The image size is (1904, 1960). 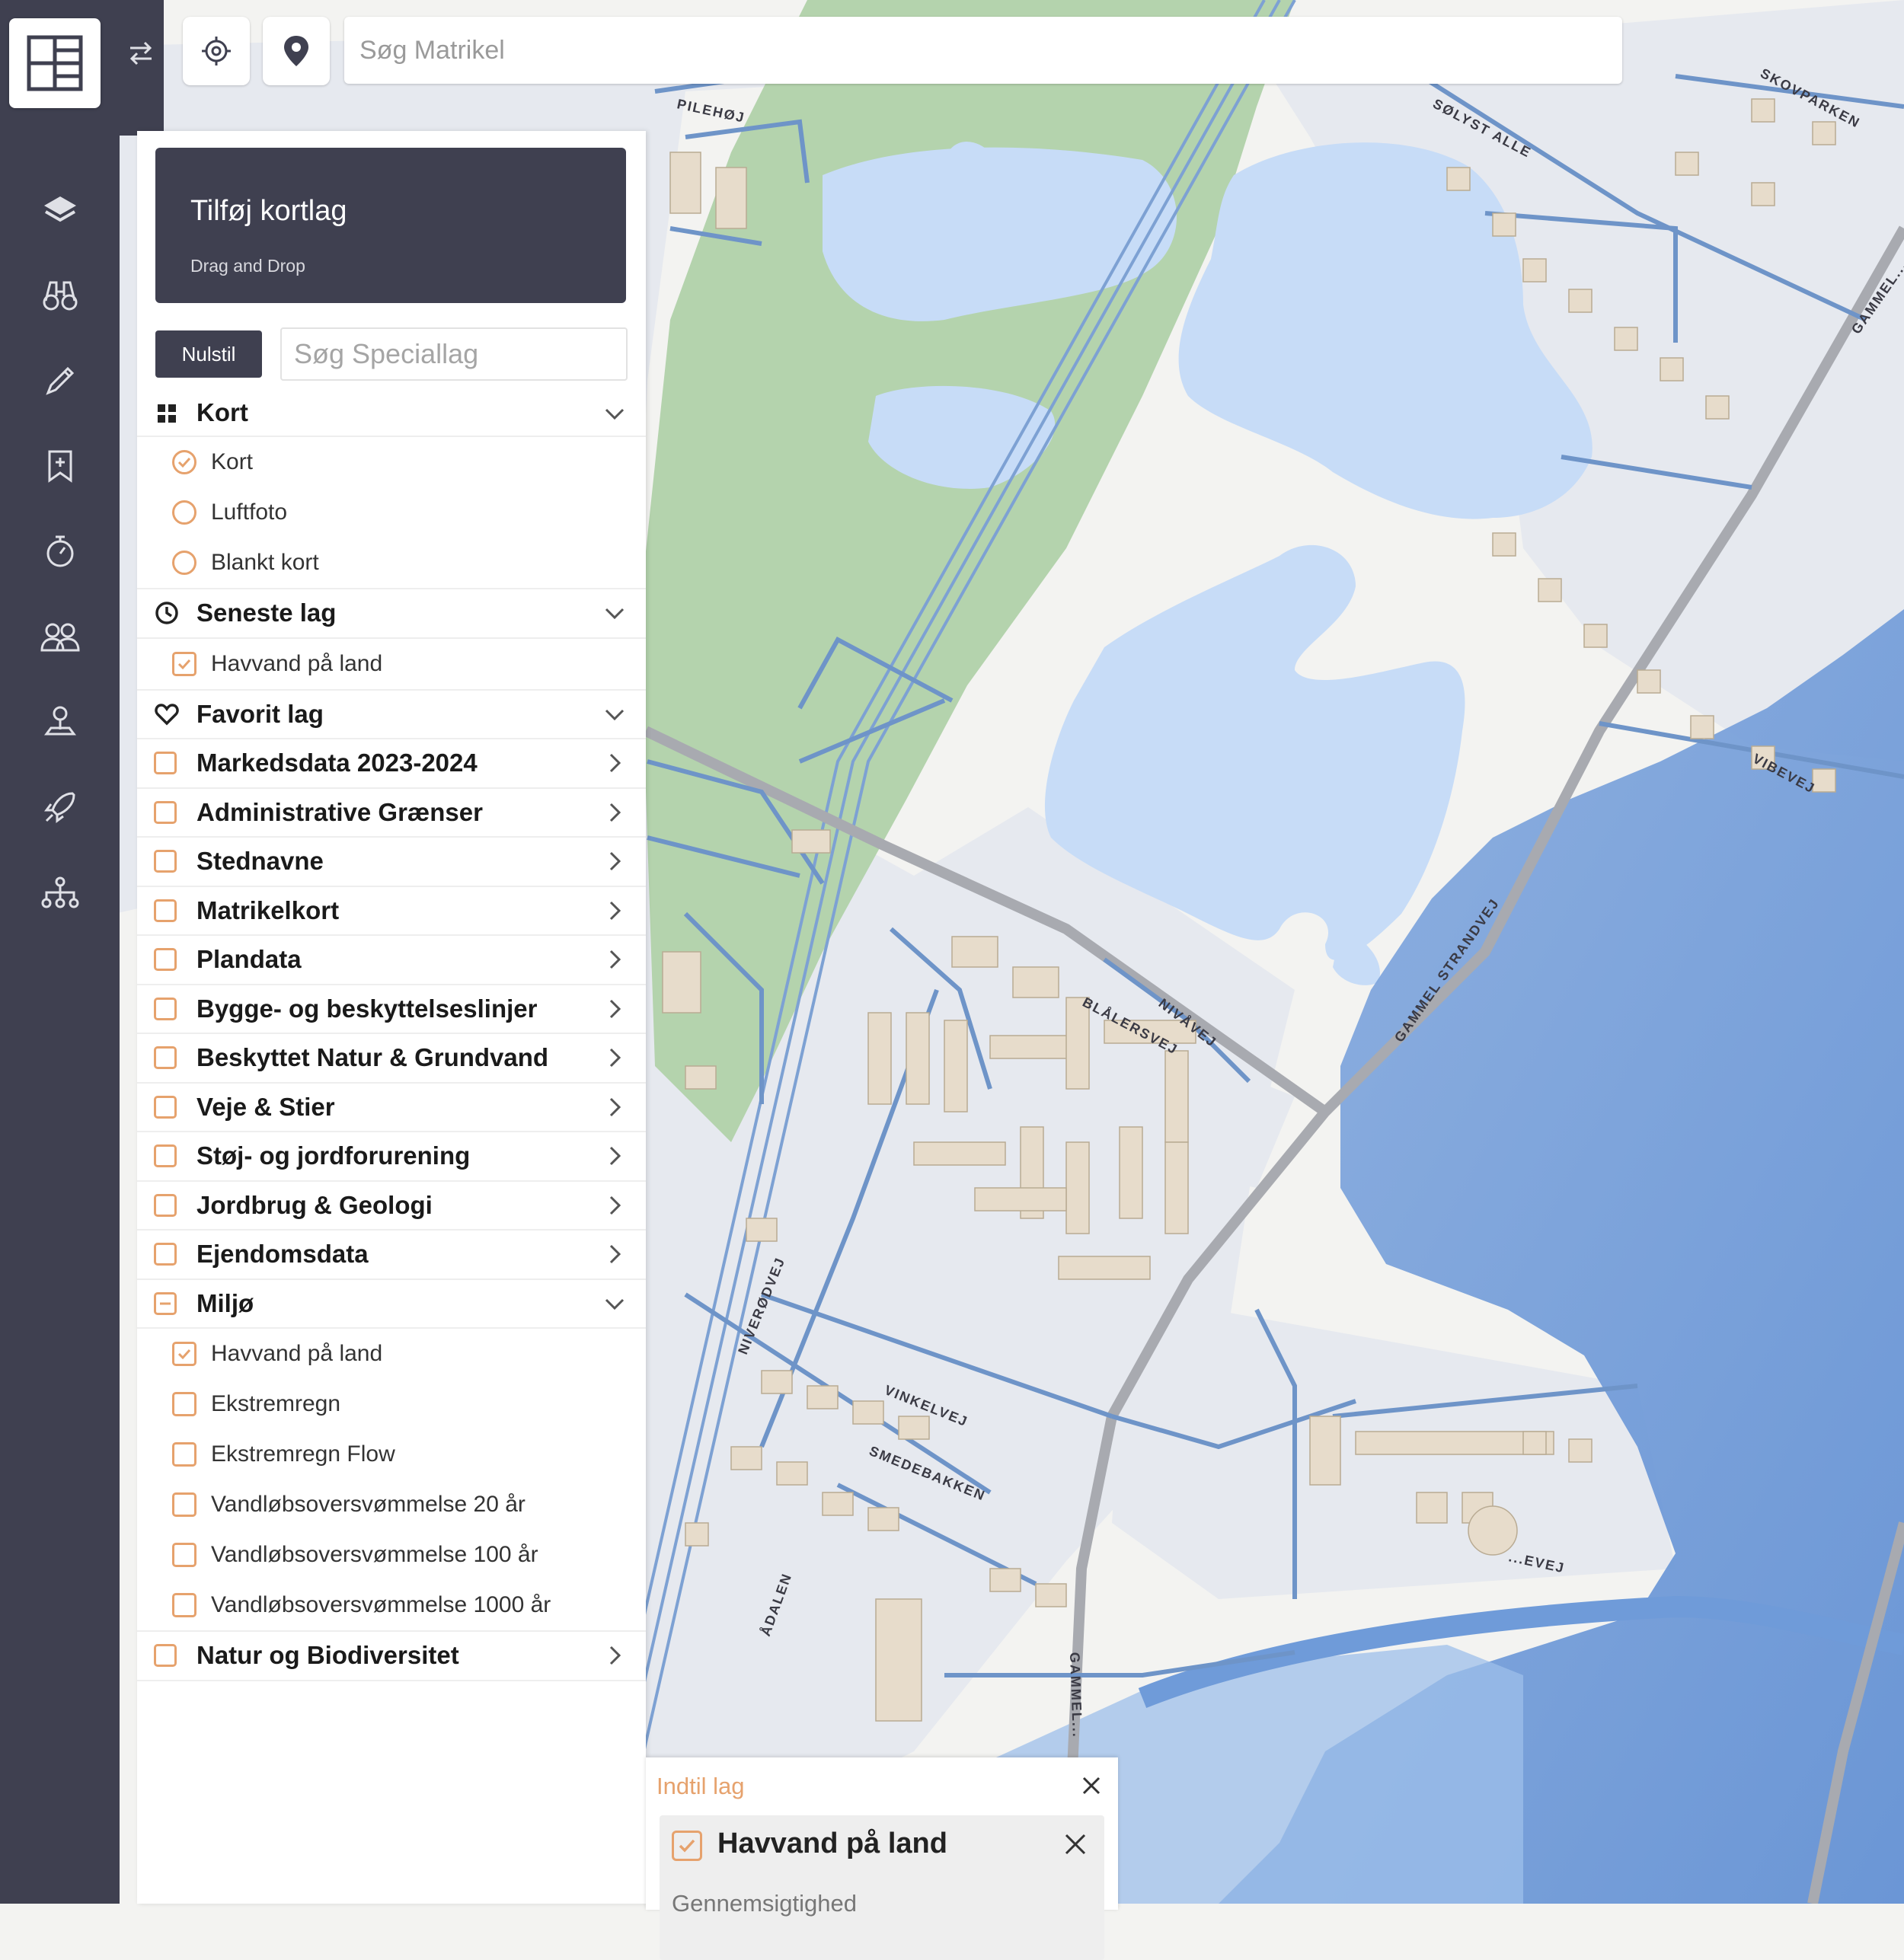 What do you see at coordinates (1091, 1786) in the screenshot?
I see `close-icon` at bounding box center [1091, 1786].